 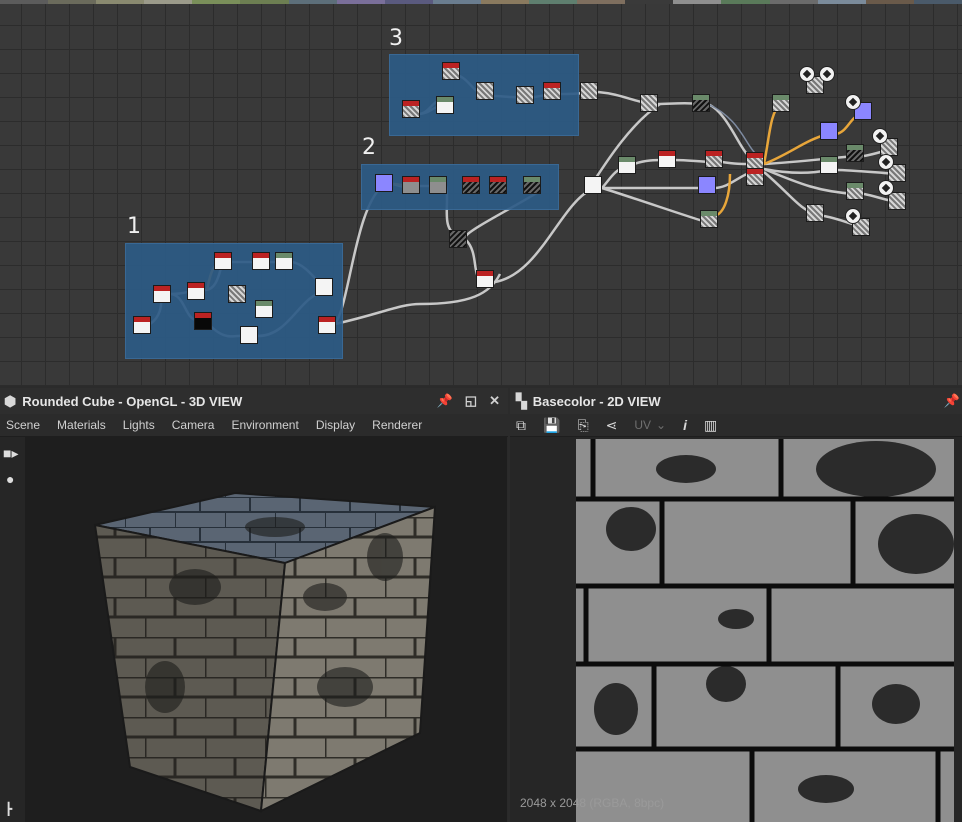 I want to click on chevron-down-icon: ⌄, so click(x=661, y=425).